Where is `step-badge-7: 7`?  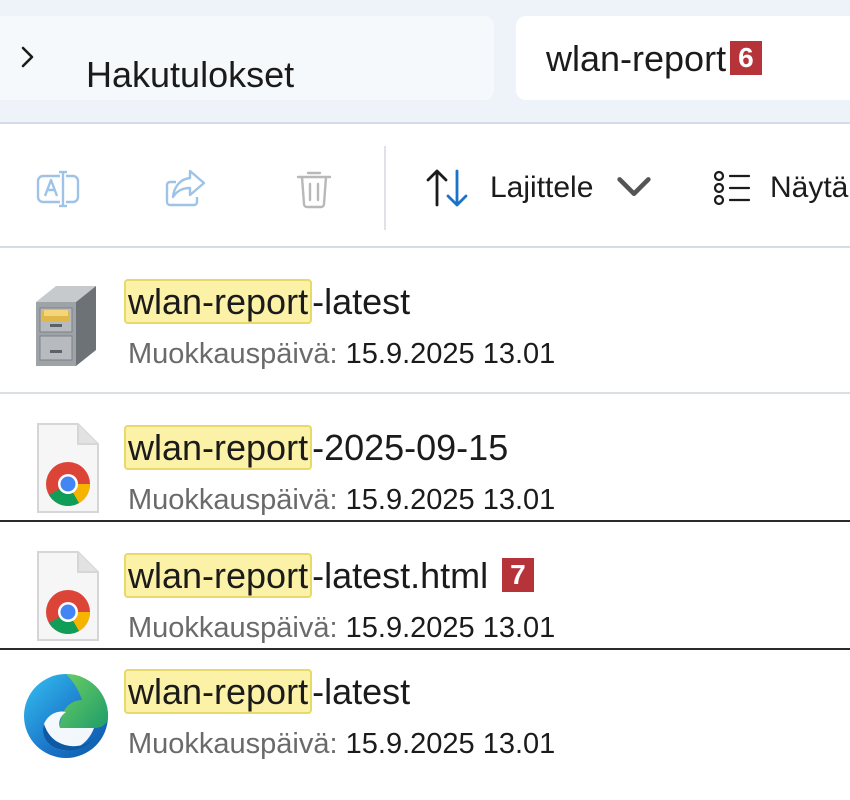
step-badge-7: 7 is located at coordinates (518, 575).